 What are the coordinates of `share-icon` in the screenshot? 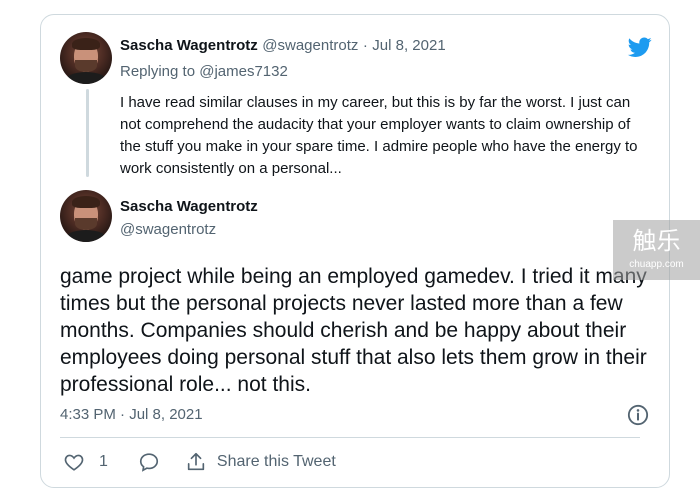 It's located at (196, 461).